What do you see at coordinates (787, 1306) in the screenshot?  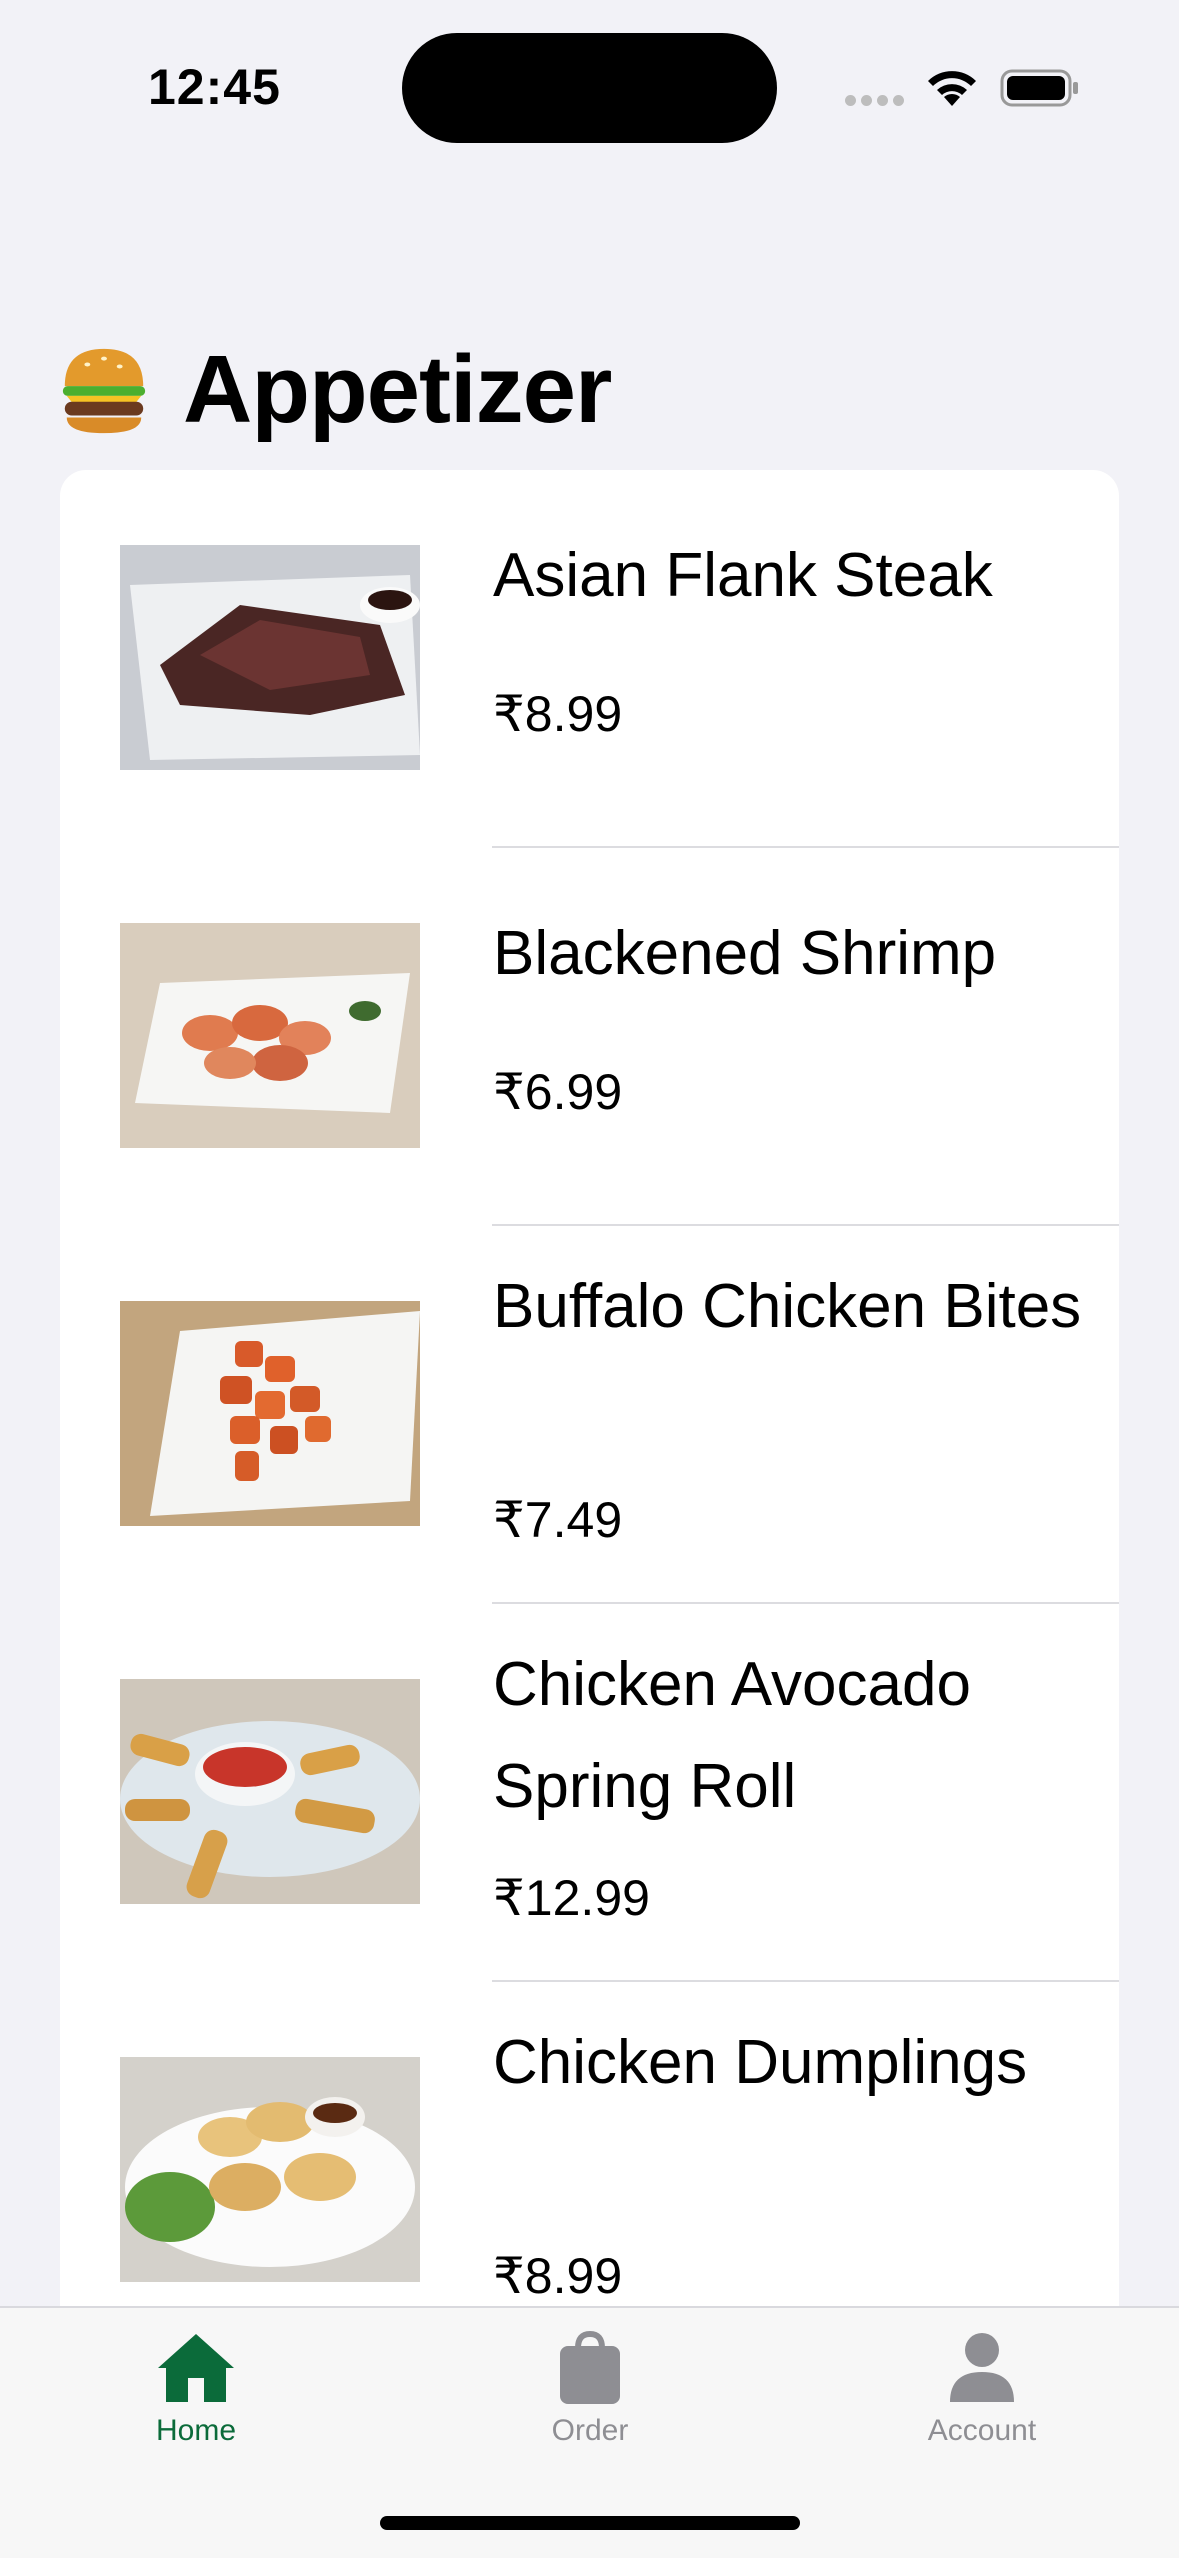 I see `item-name: Buffalo Chicken Bites` at bounding box center [787, 1306].